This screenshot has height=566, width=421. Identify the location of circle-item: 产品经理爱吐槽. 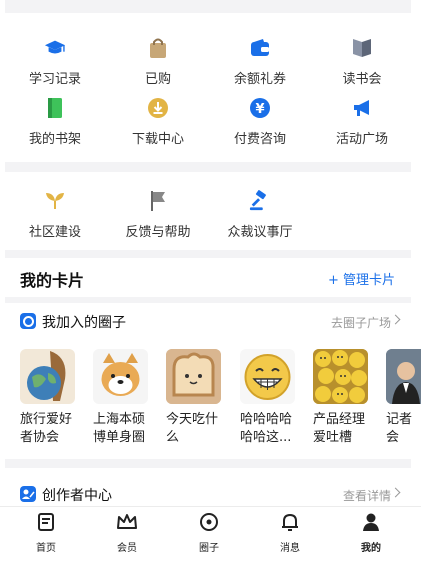
(344, 398).